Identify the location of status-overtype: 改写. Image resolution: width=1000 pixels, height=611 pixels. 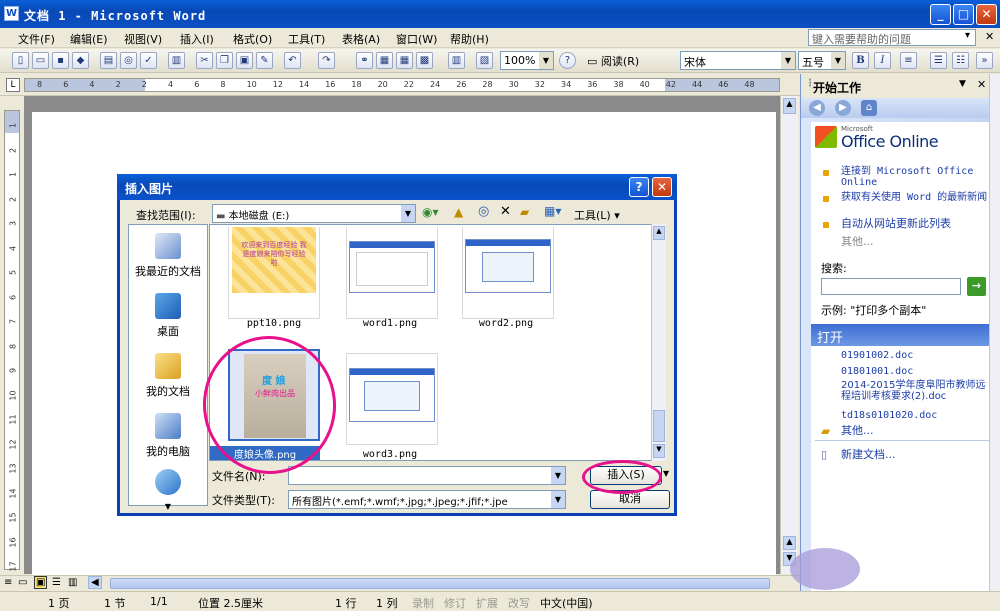
(519, 603).